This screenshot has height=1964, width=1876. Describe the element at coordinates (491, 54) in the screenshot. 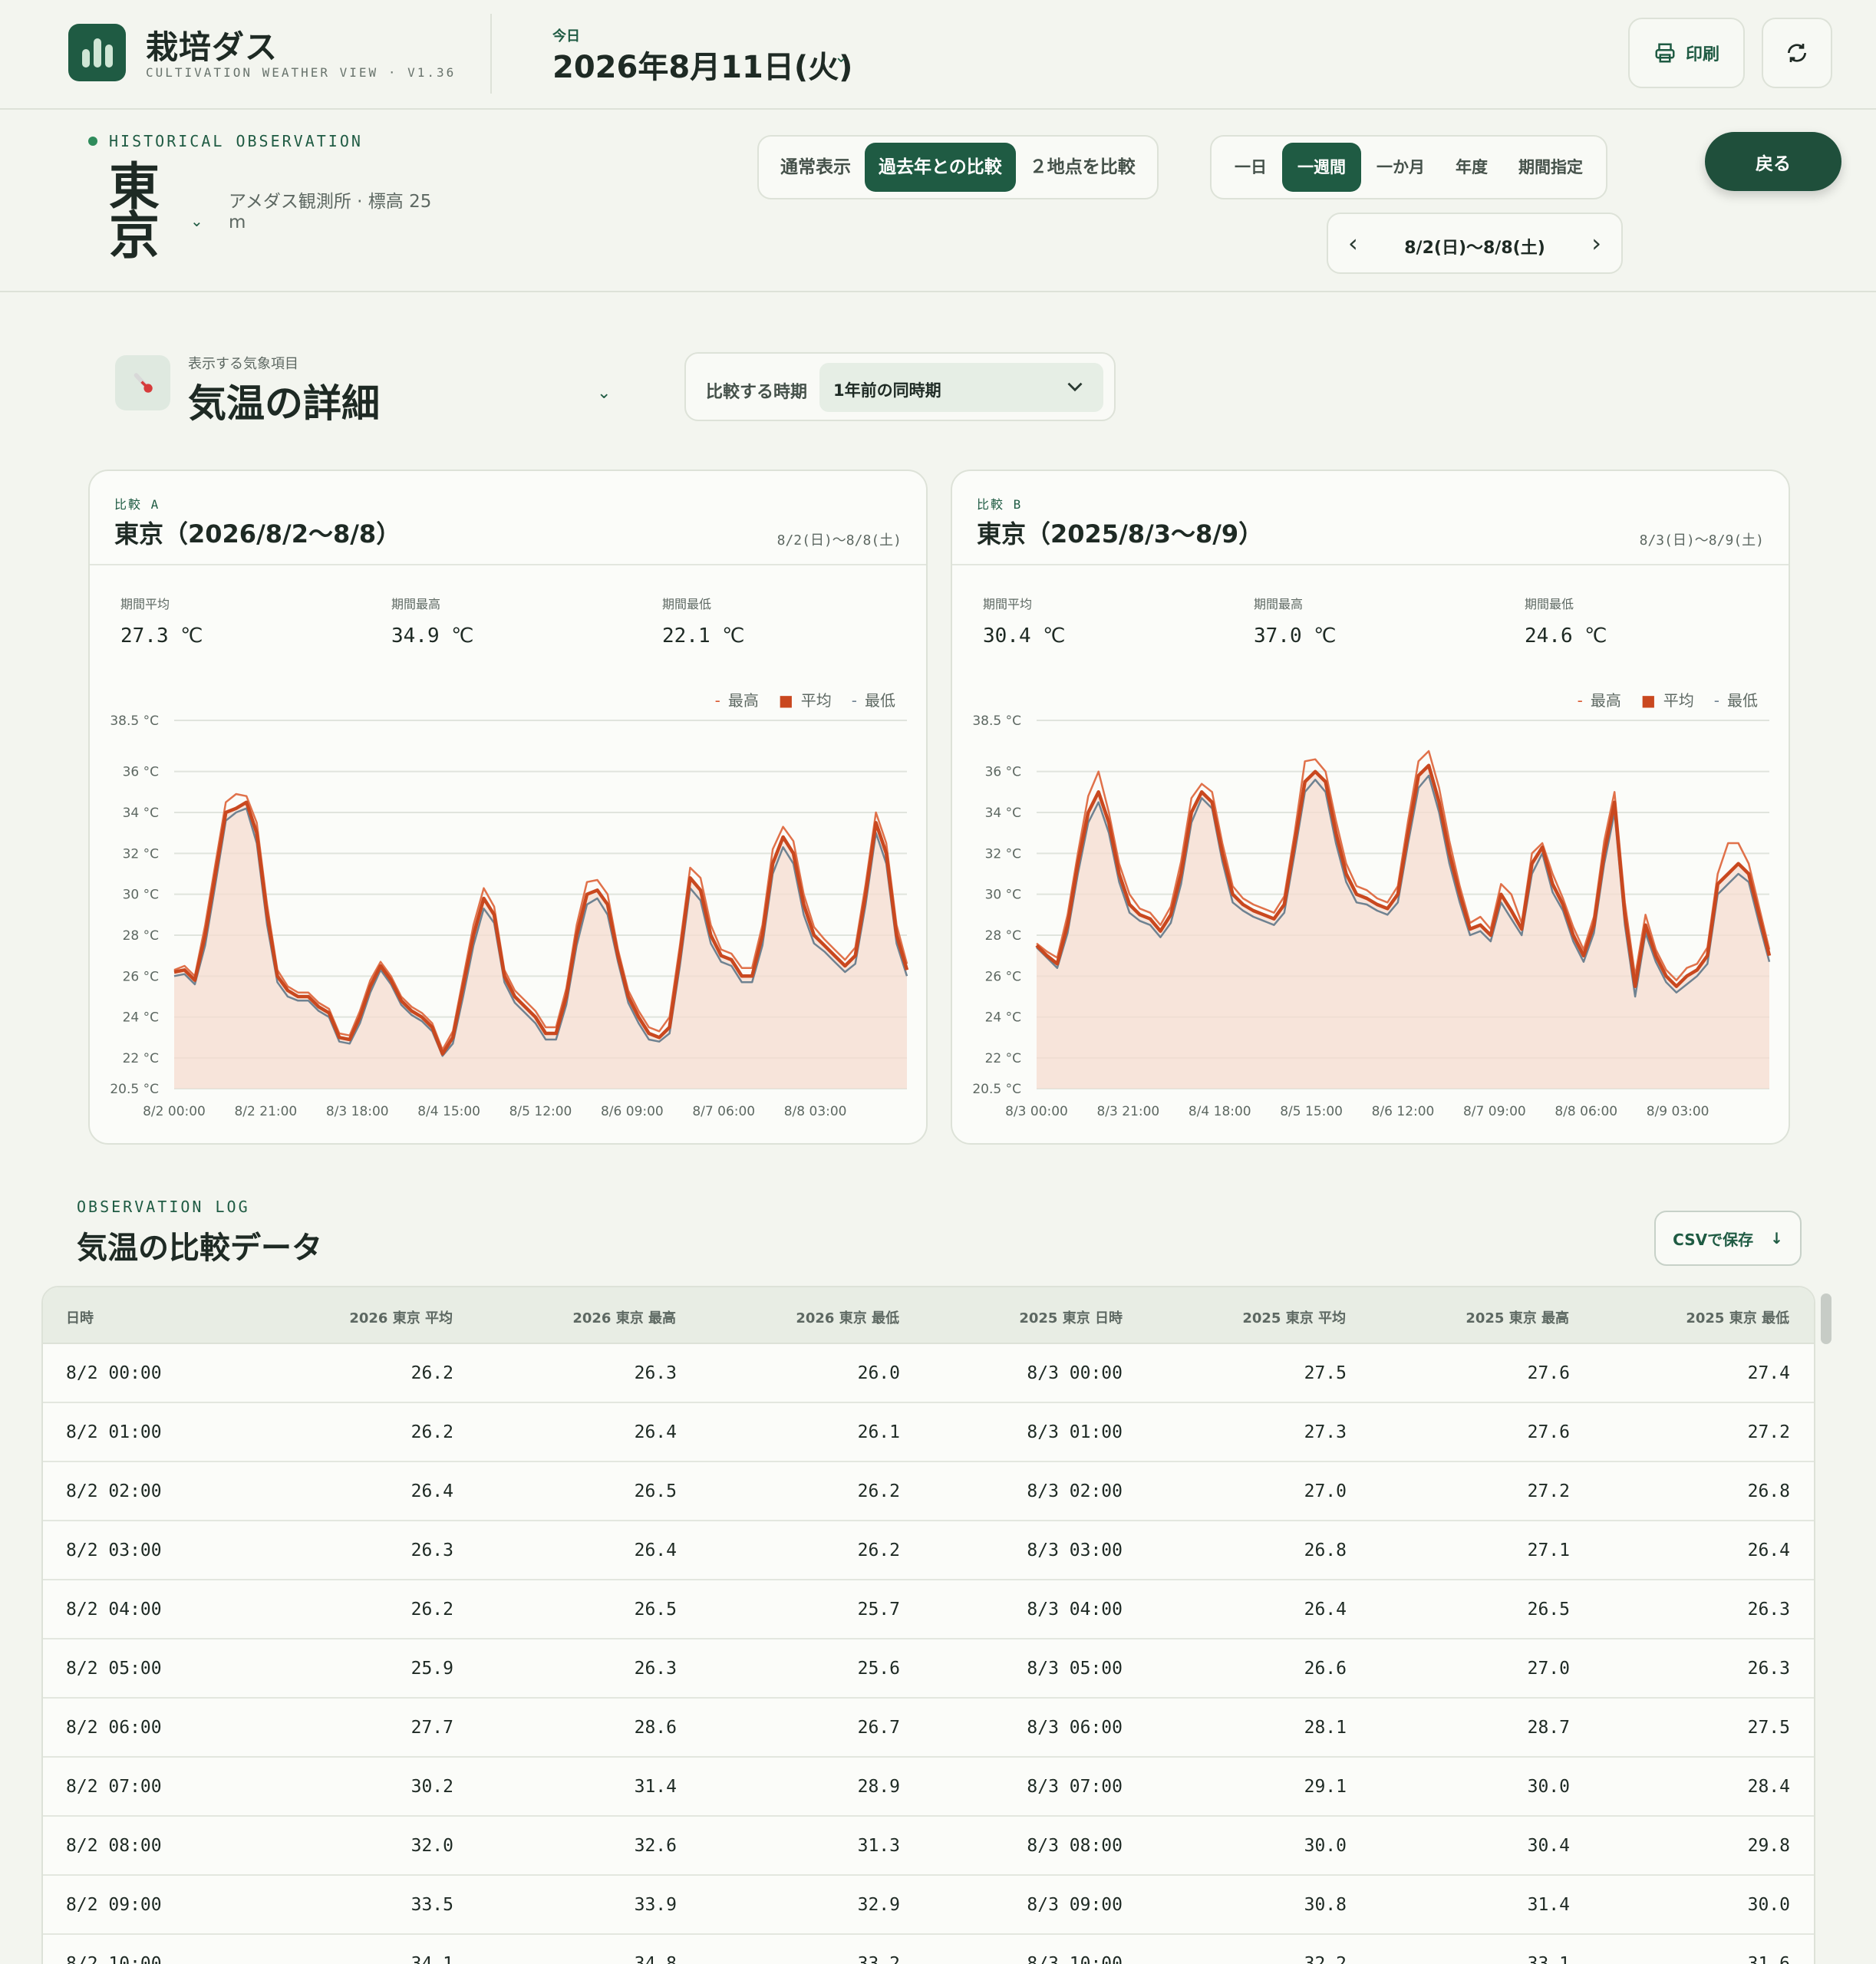

I see `header-divider` at that location.